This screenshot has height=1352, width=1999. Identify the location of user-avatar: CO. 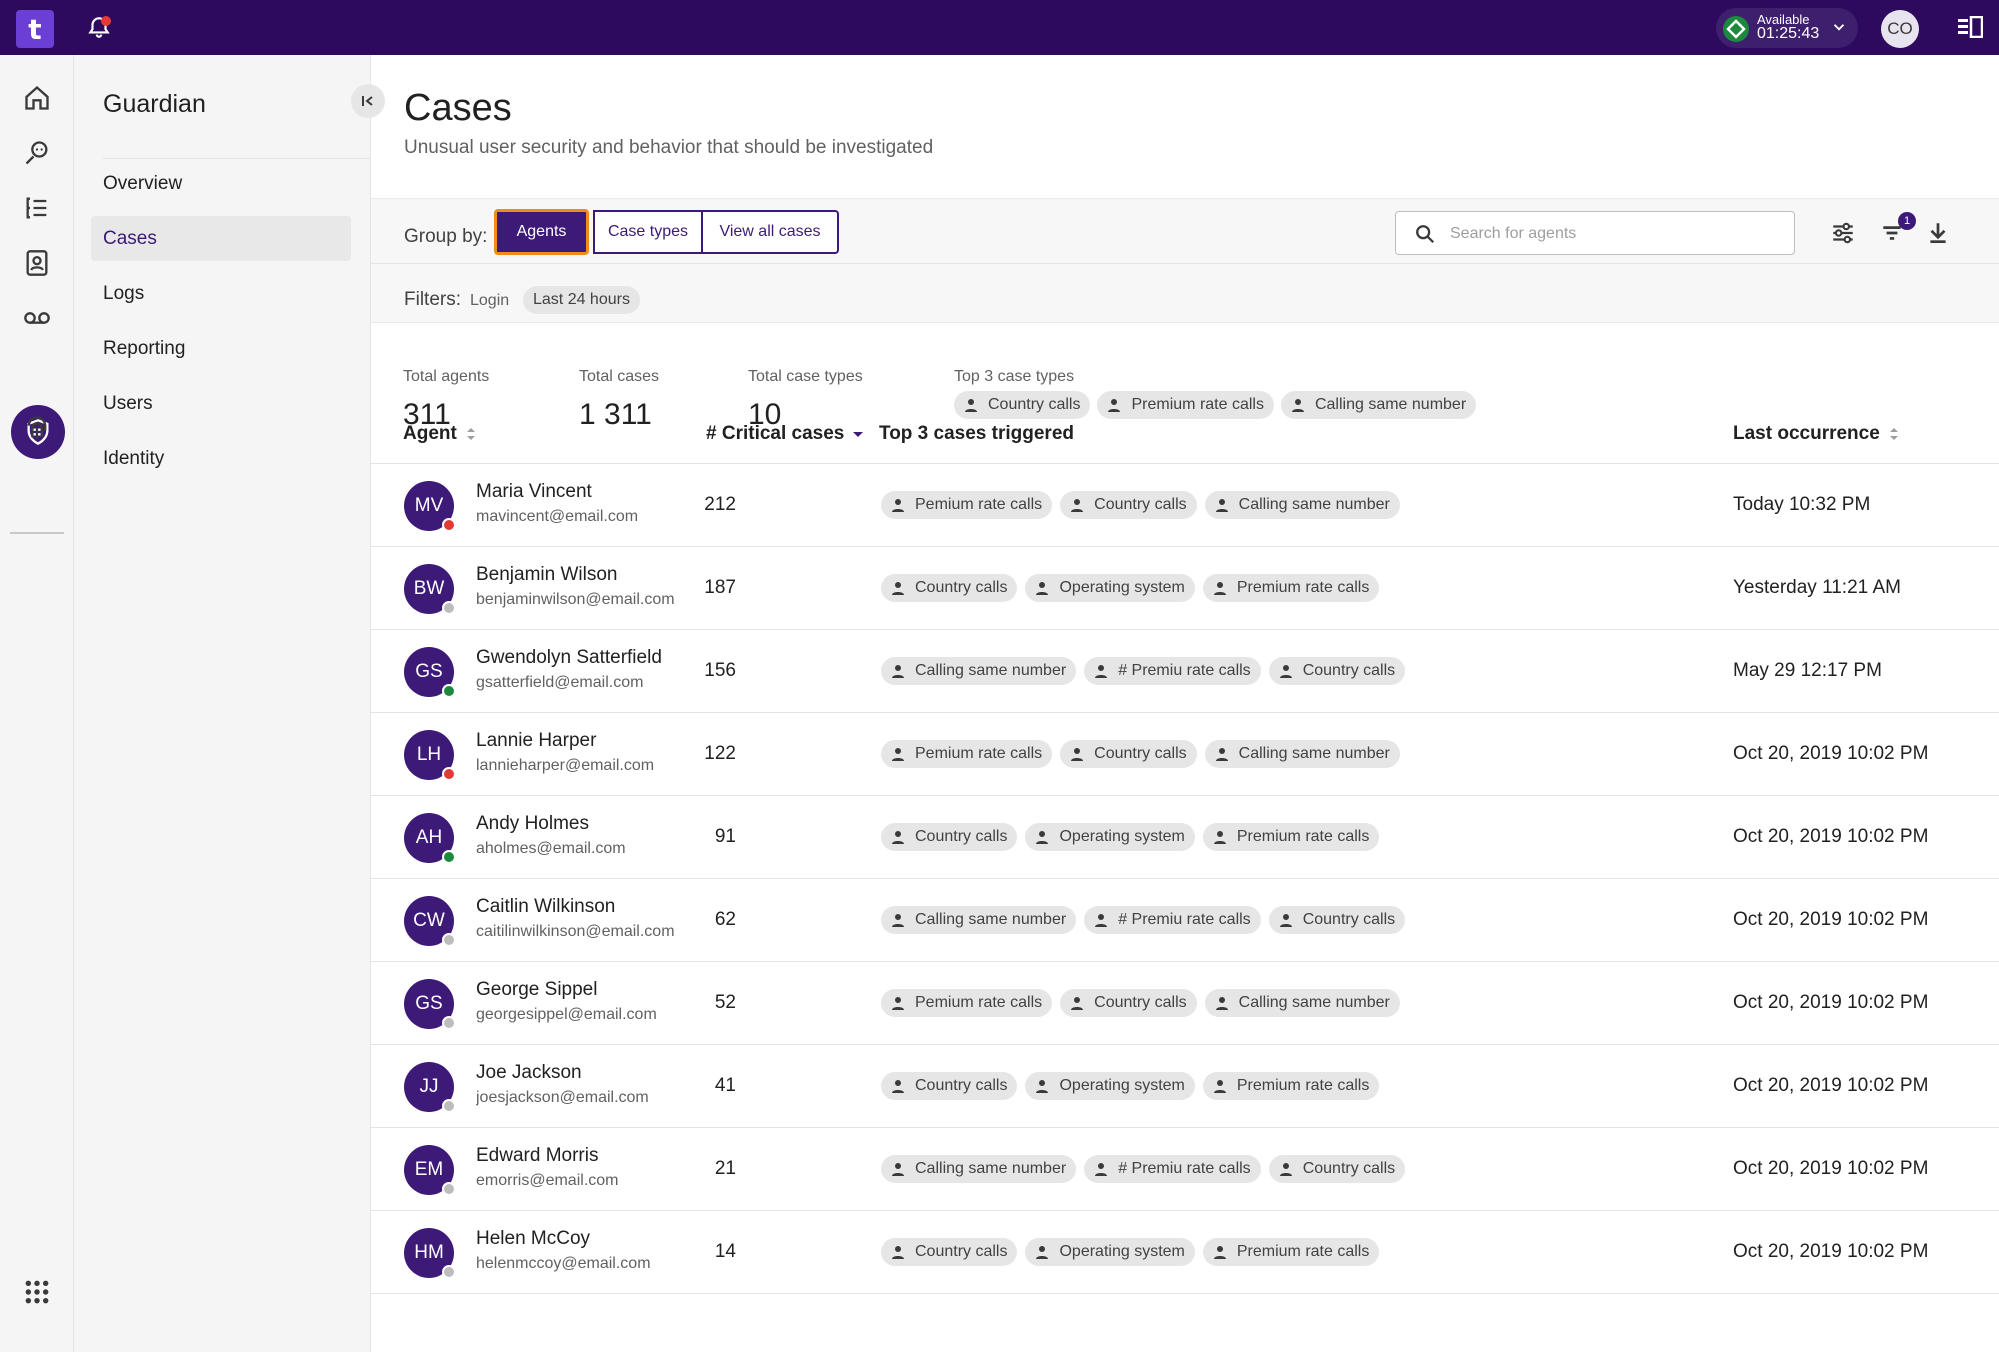
(1900, 29).